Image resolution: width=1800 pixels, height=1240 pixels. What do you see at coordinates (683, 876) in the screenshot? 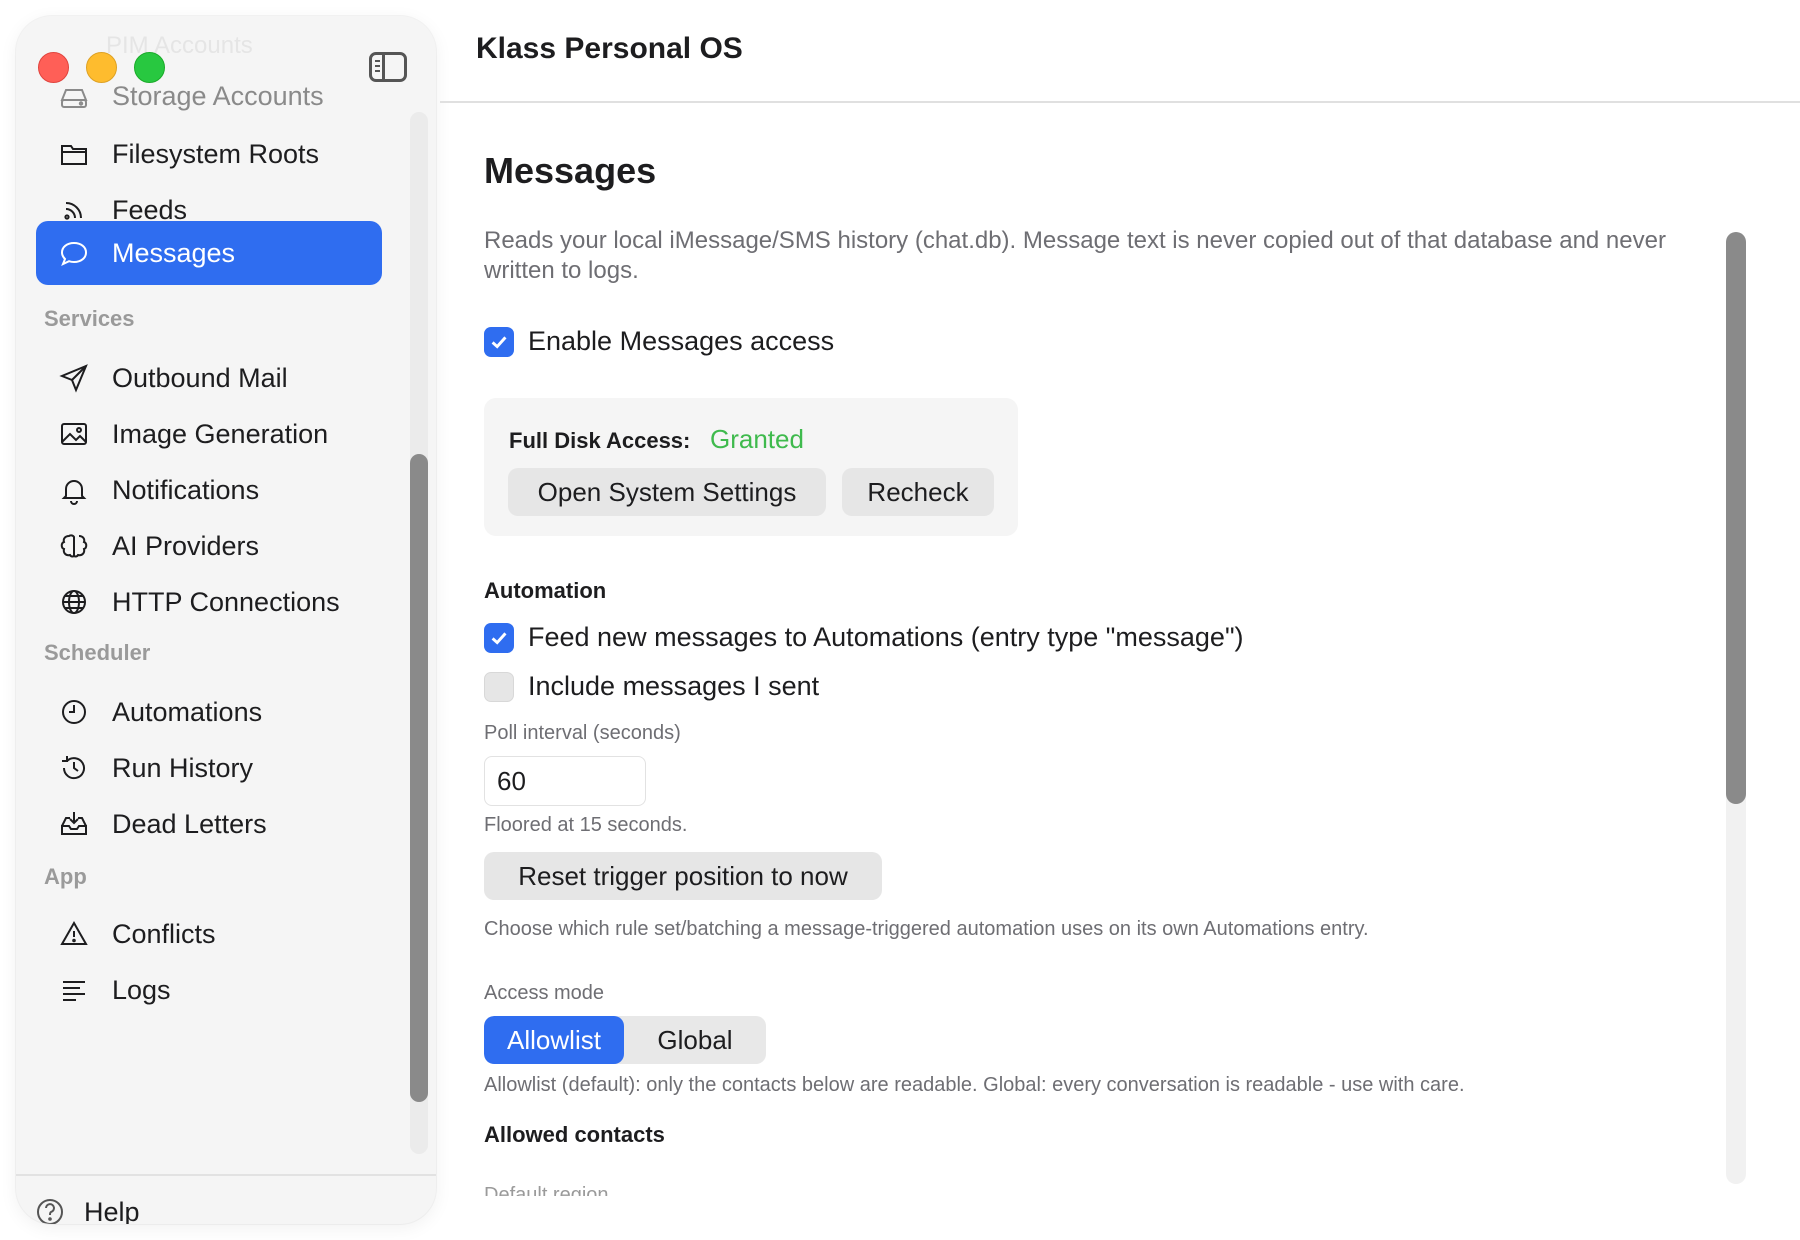
I see `reset-trigger-position-button: Reset trigger position to now` at bounding box center [683, 876].